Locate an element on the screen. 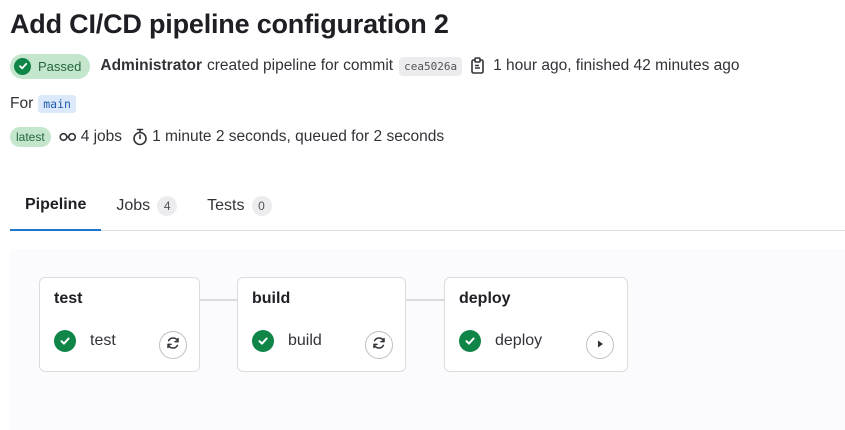 This screenshot has height=430, width=845. stage-test: test test is located at coordinates (119, 324).